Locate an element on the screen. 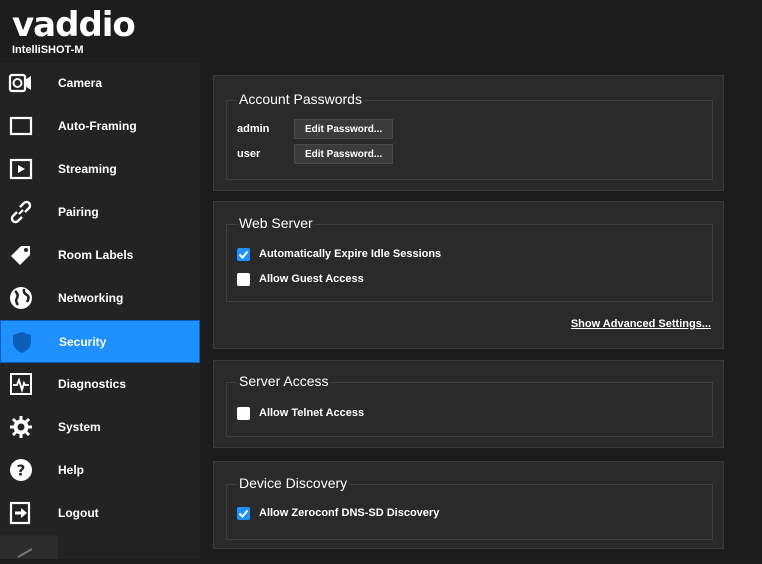 The image size is (762, 564). frame-icon is located at coordinates (21, 126).